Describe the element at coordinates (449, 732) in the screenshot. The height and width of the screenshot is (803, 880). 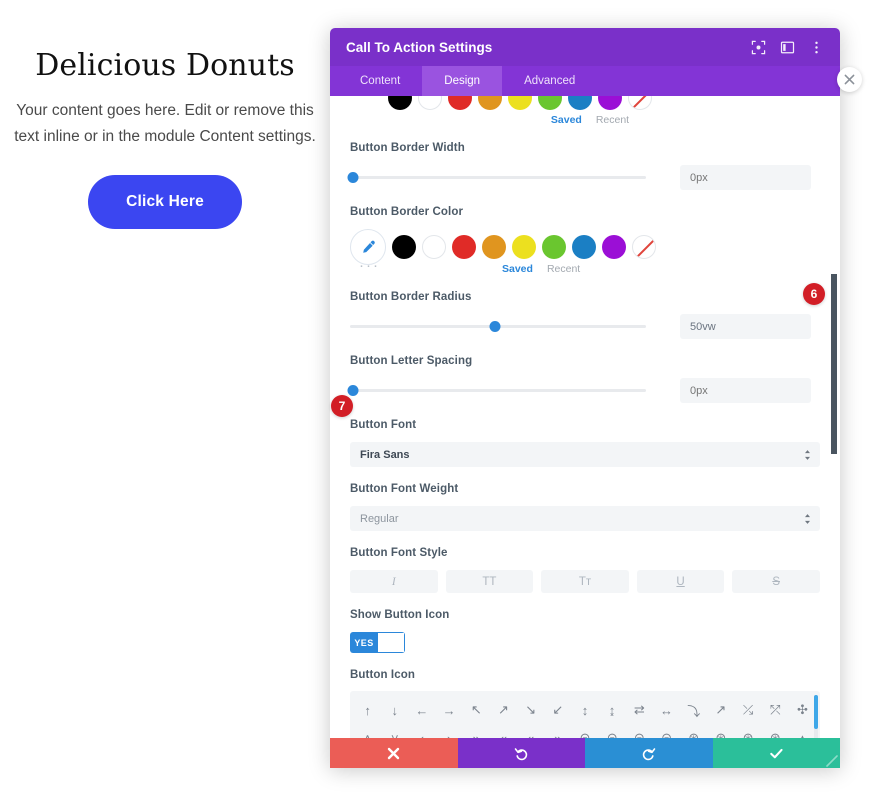
I see `icon-option: ›` at that location.